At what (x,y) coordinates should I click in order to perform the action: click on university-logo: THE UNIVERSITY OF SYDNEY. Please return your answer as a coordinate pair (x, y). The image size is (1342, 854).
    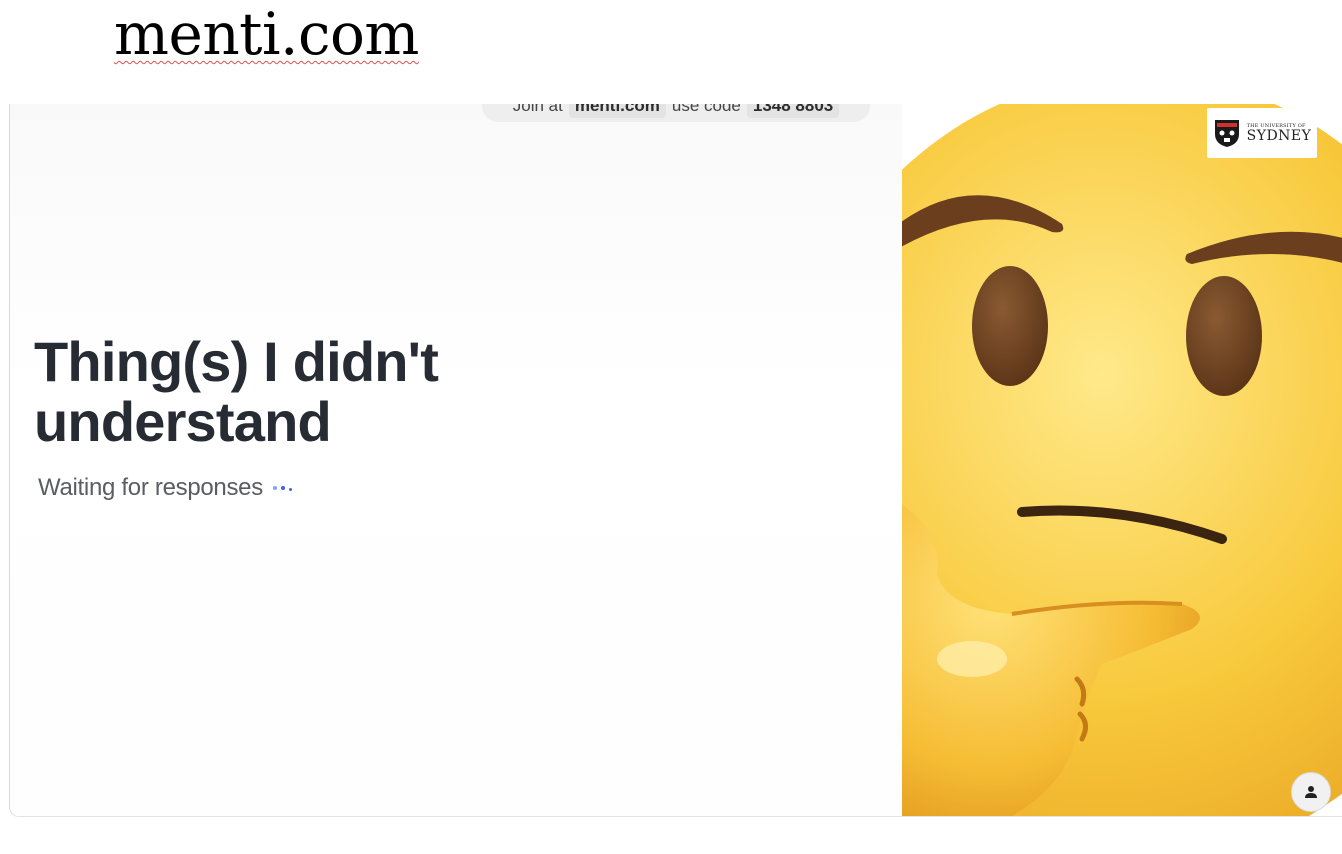
    Looking at the image, I should click on (1262, 133).